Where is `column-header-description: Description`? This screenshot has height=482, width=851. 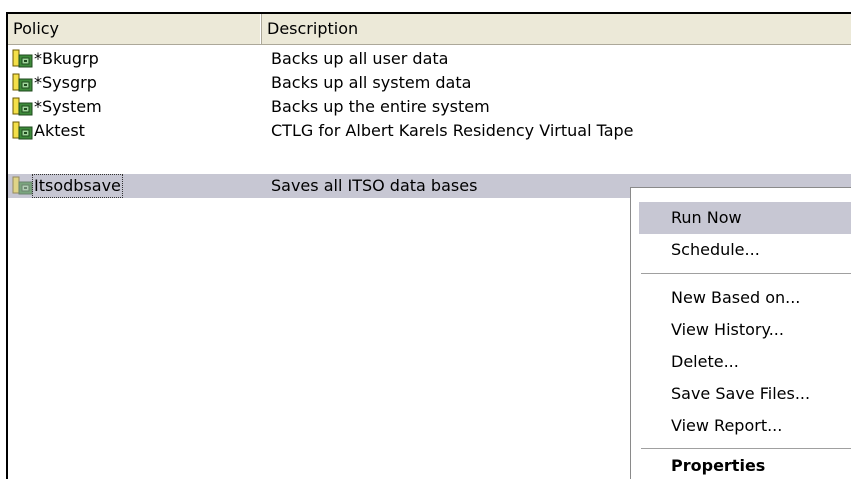
column-header-description: Description is located at coordinates (556, 29).